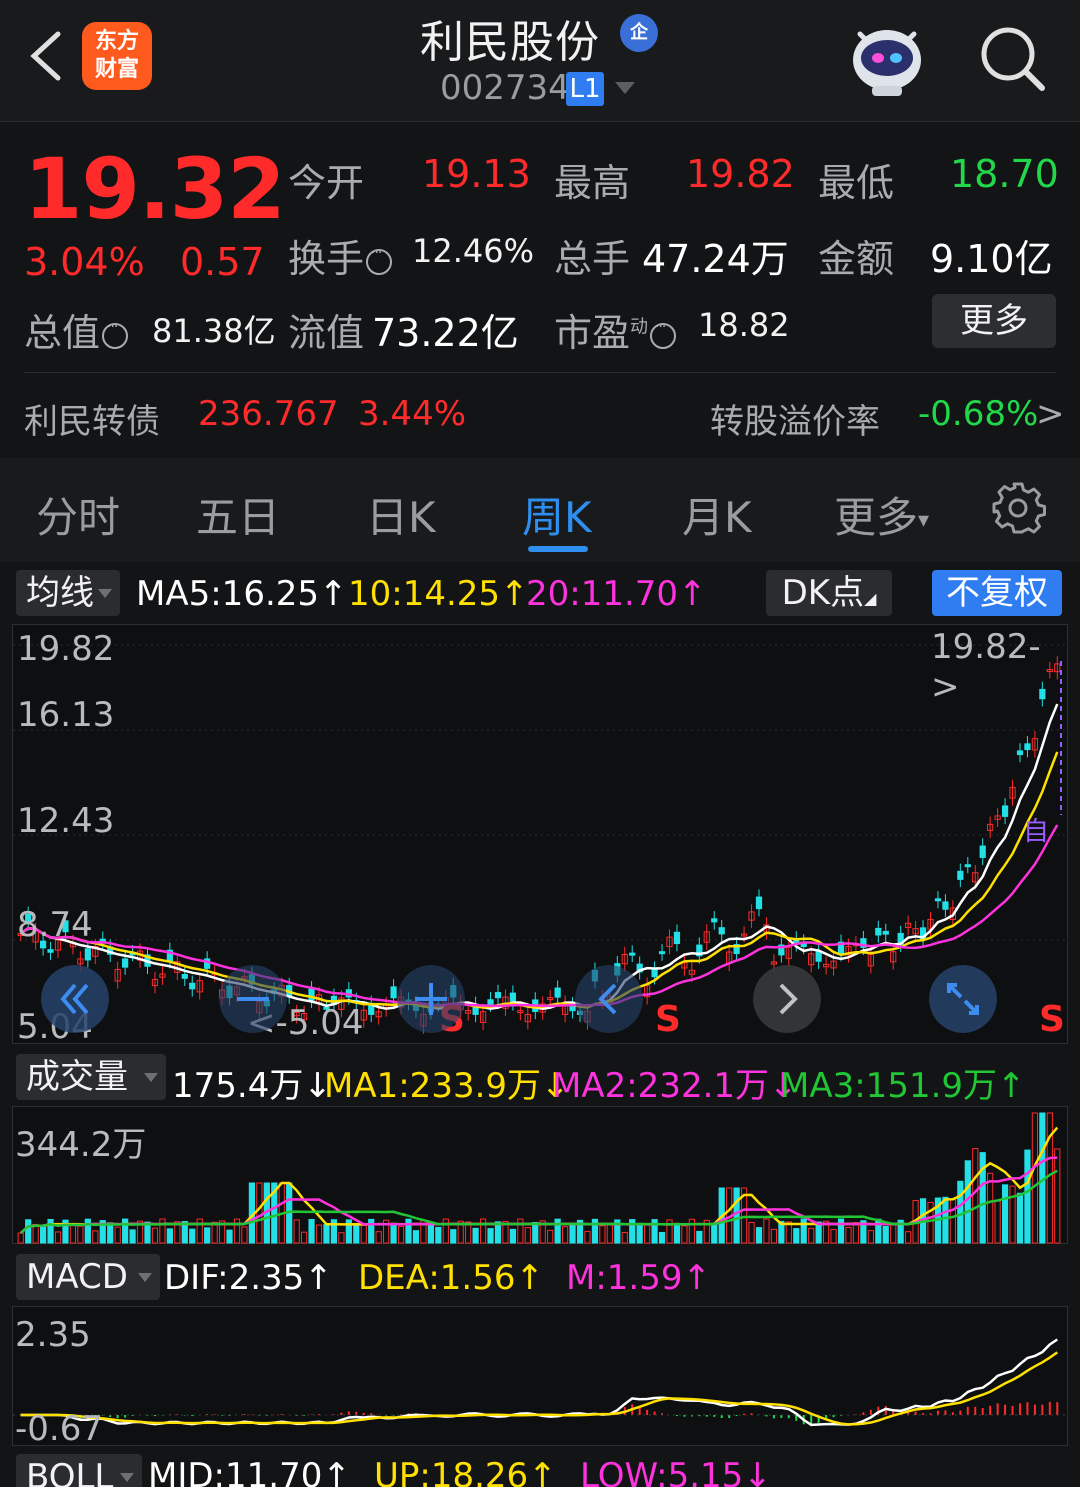 The width and height of the screenshot is (1080, 1487). I want to click on adjust-mode-button: 不复权, so click(997, 593).